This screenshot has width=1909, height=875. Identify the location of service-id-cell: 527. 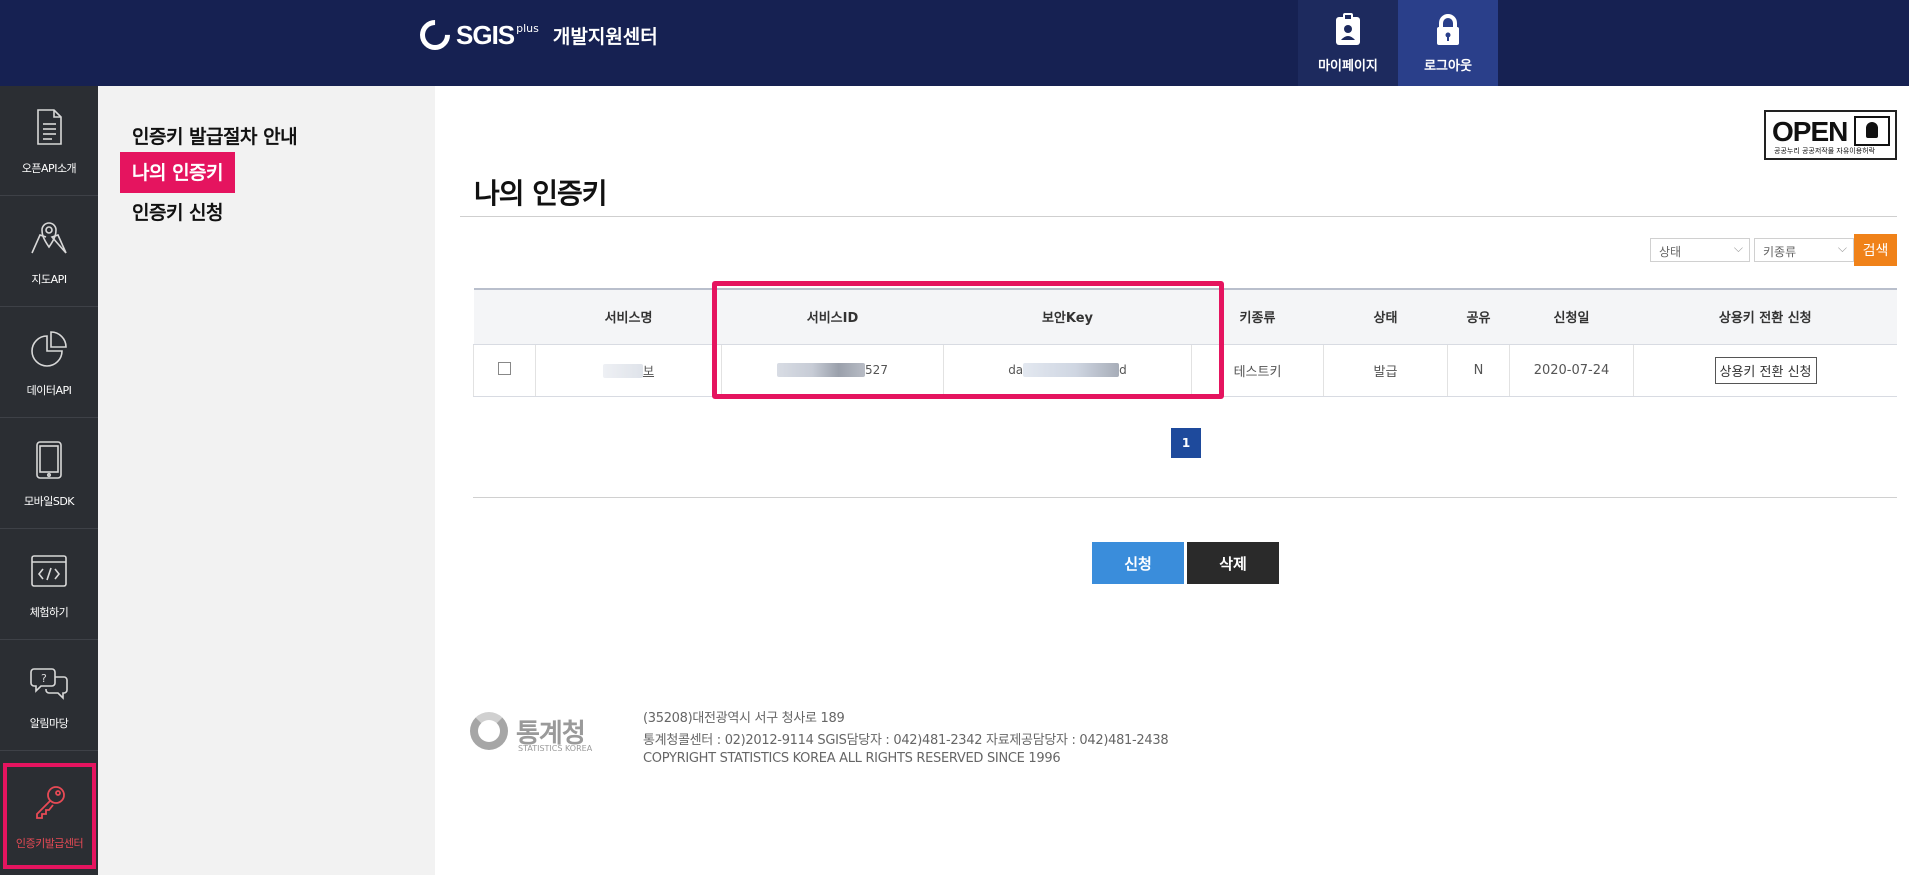
(832, 370).